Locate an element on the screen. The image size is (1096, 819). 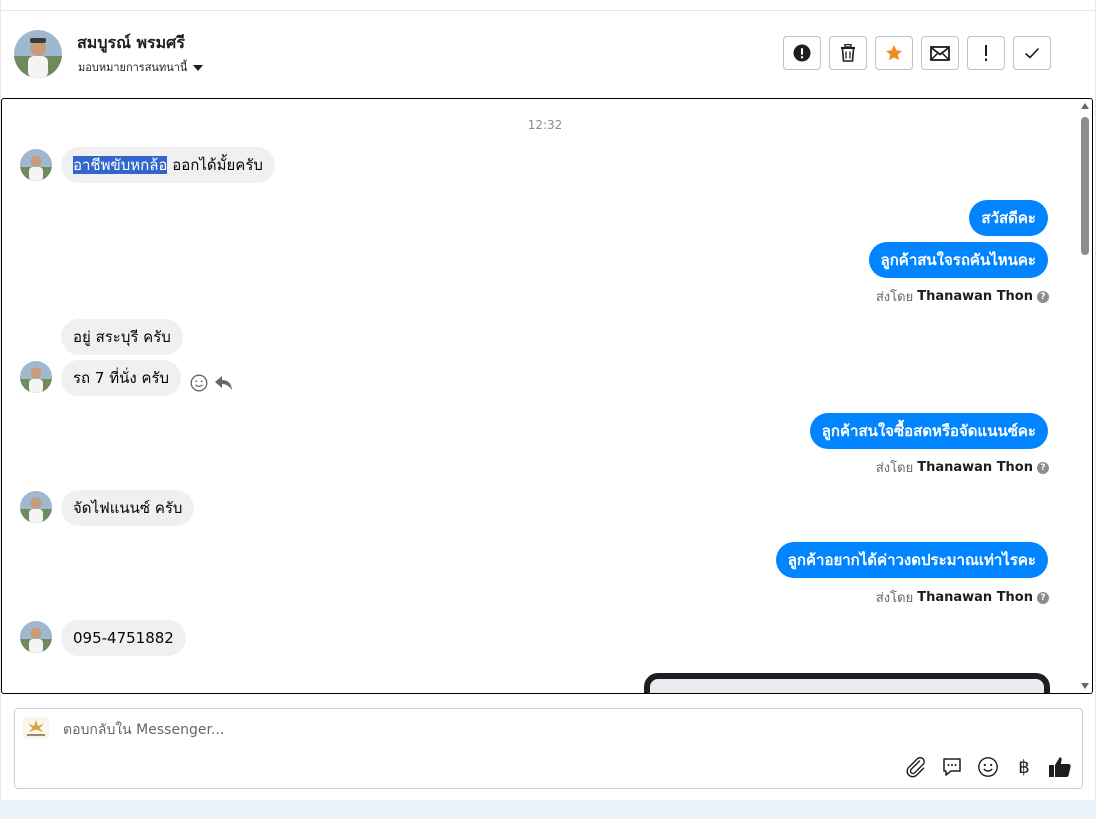
envelope-icon is located at coordinates (940, 53).